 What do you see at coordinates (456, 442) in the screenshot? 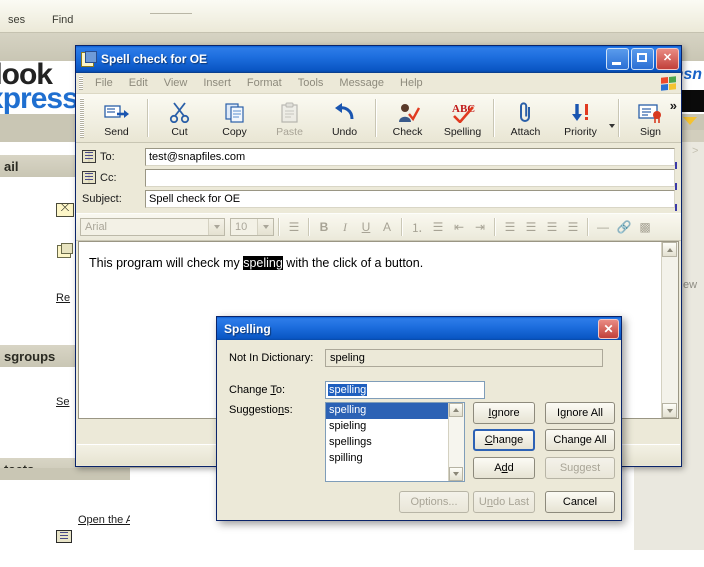
I see `suggestions-scrollbar` at bounding box center [456, 442].